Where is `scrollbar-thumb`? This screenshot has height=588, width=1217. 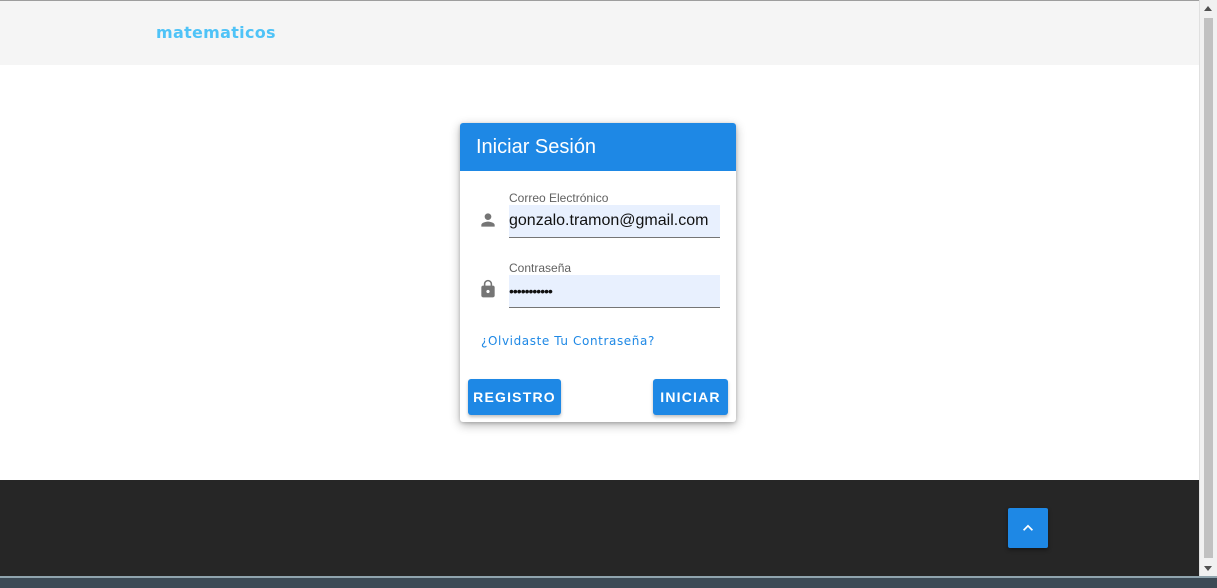 scrollbar-thumb is located at coordinates (1208, 288).